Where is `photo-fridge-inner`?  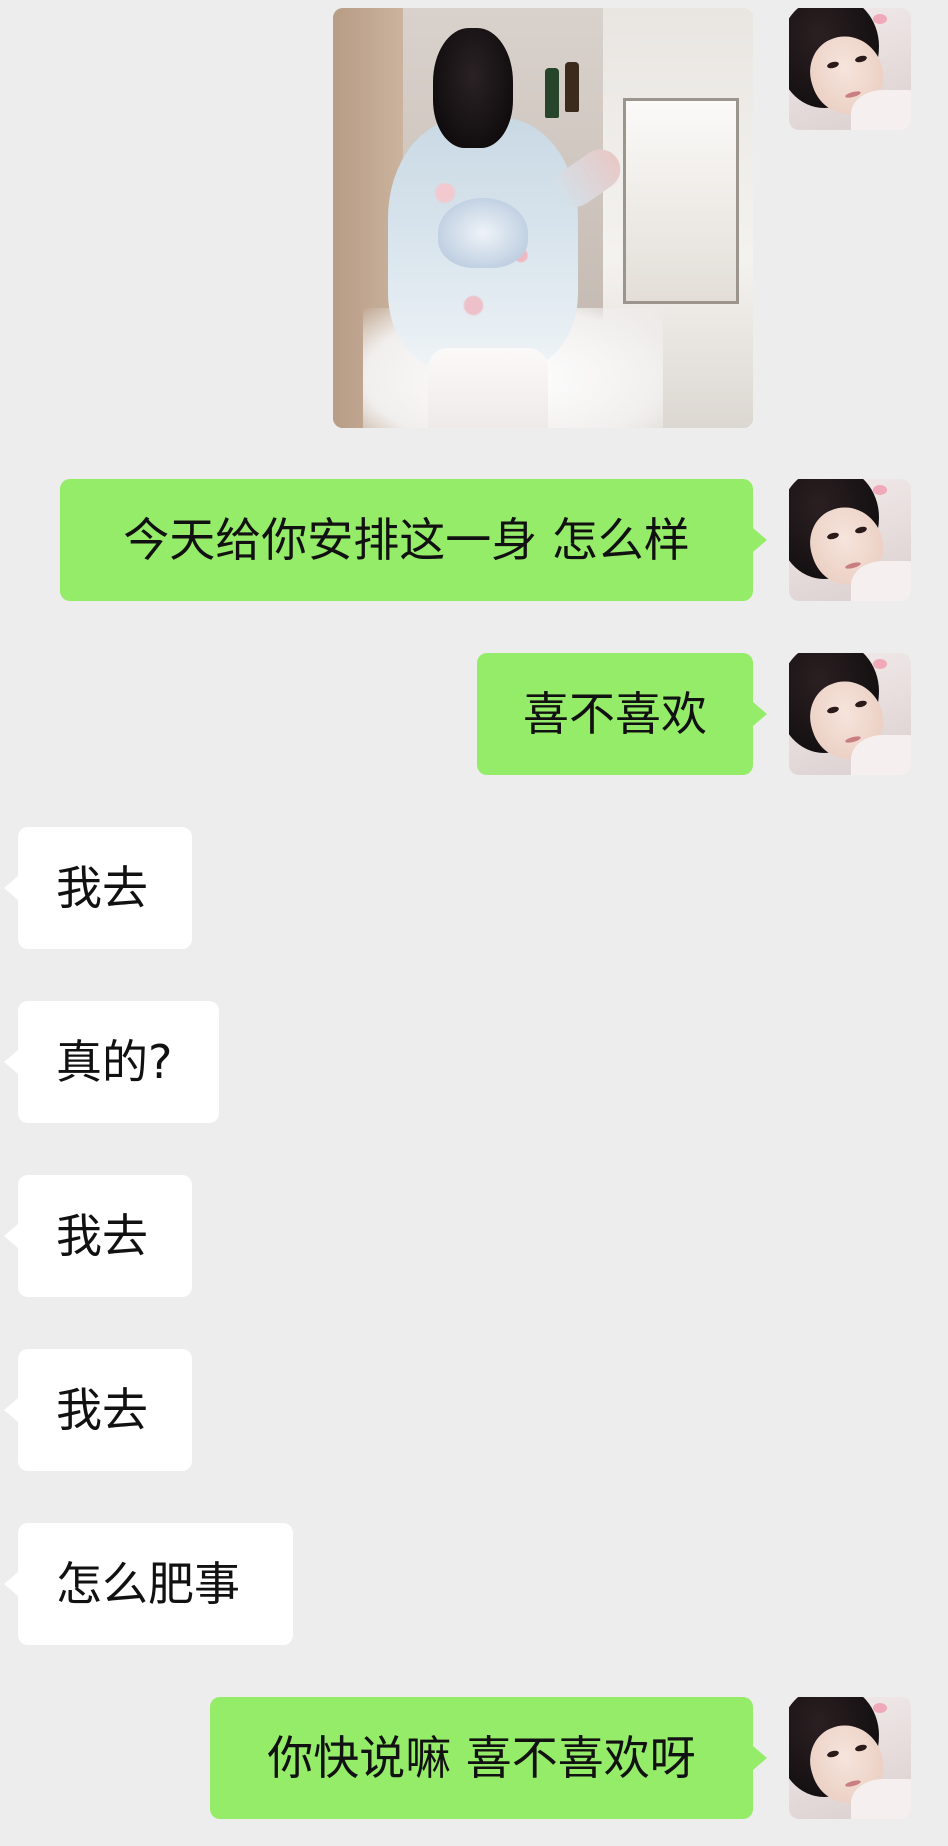
photo-fridge-inner is located at coordinates (681, 201).